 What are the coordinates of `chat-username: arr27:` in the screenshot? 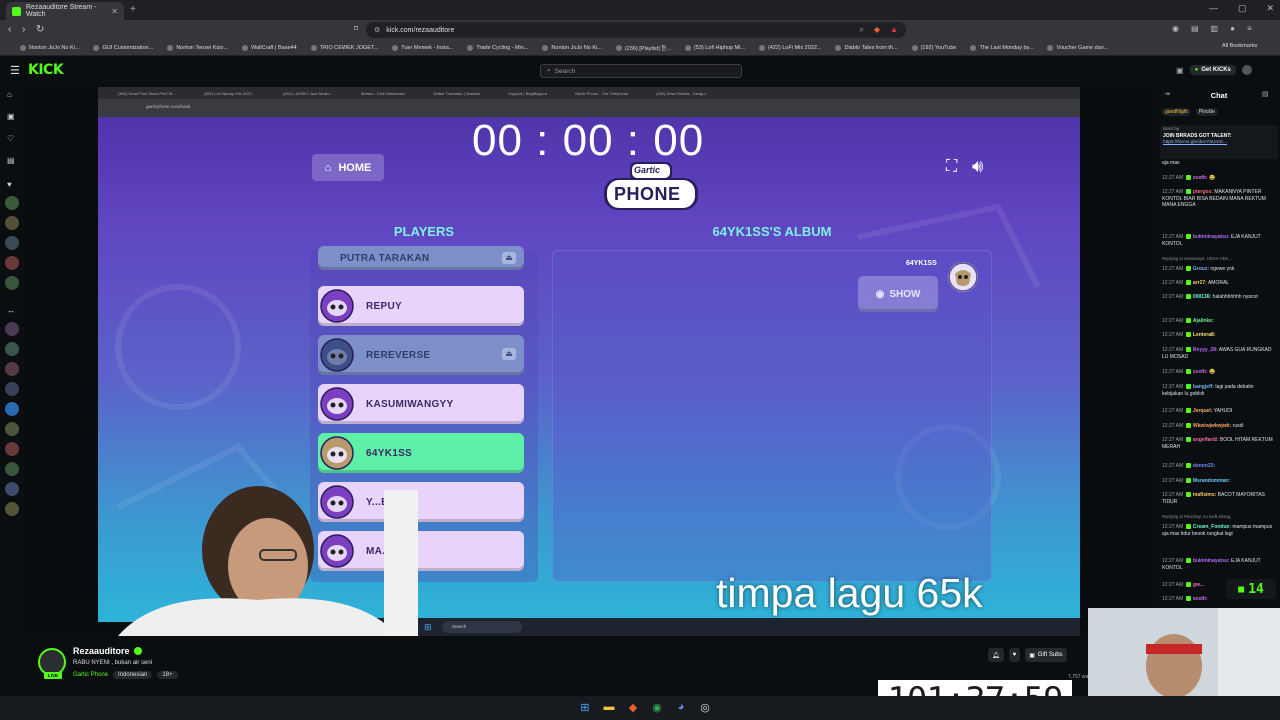 It's located at (1200, 283).